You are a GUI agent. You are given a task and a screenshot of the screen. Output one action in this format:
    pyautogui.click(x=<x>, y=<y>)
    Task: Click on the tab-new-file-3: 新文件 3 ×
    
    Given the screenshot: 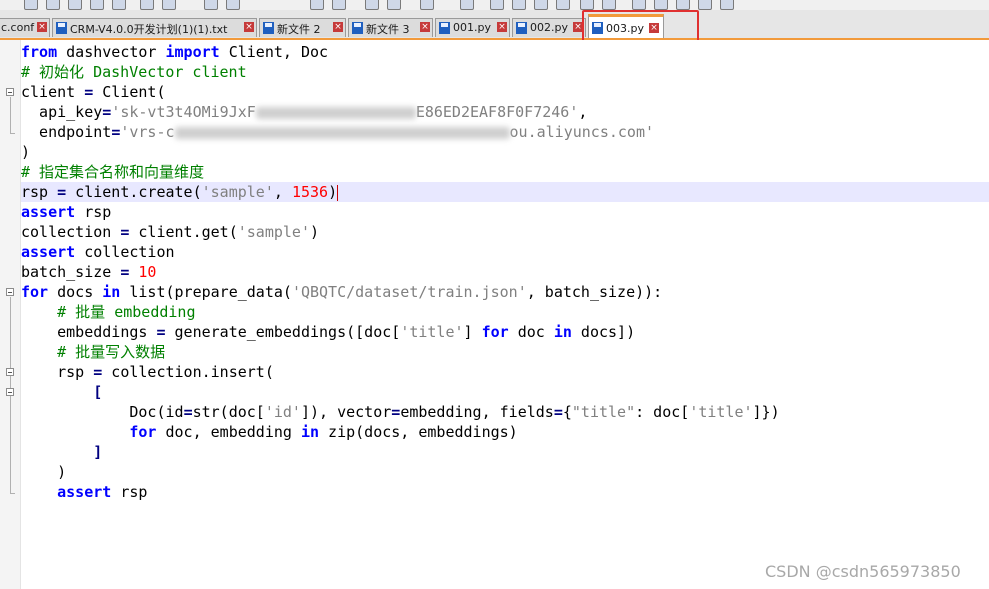 What is the action you would take?
    pyautogui.click(x=390, y=27)
    